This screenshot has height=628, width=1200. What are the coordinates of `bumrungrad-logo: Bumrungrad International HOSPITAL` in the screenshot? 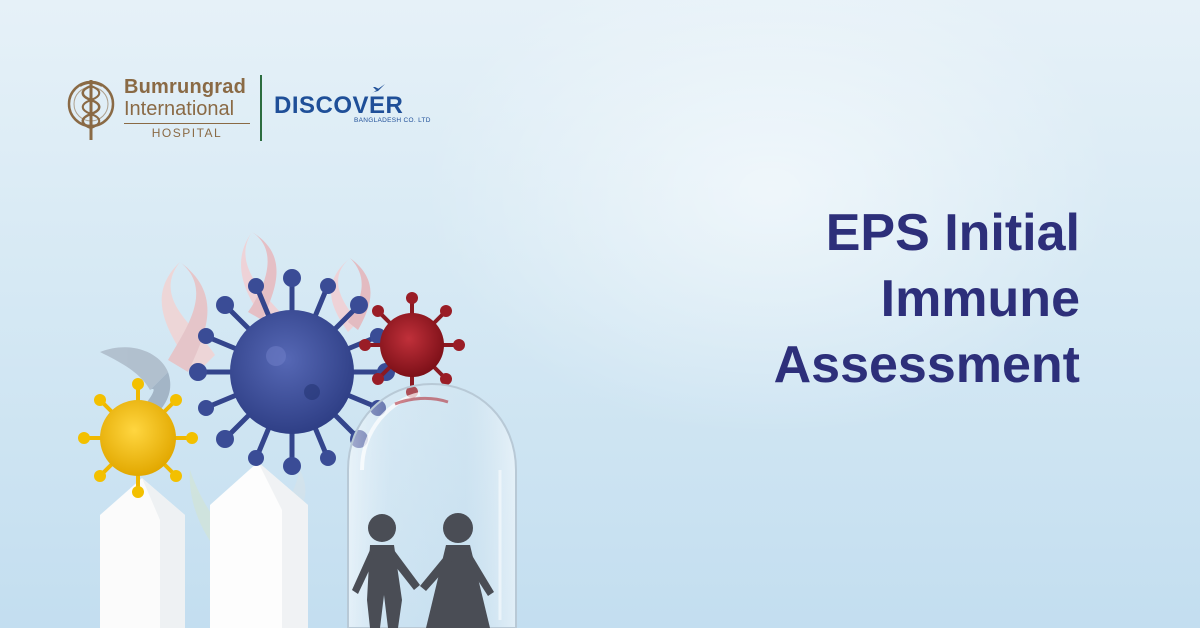 It's located at (187, 108).